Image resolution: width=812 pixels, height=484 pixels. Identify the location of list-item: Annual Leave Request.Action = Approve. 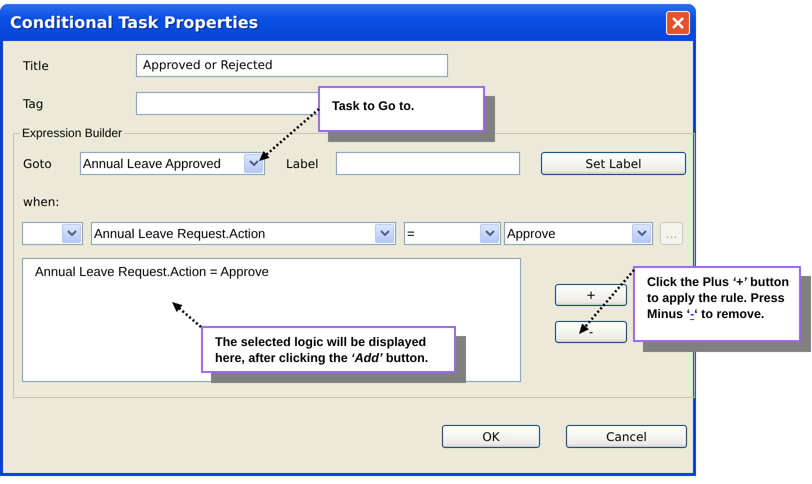
(271, 271).